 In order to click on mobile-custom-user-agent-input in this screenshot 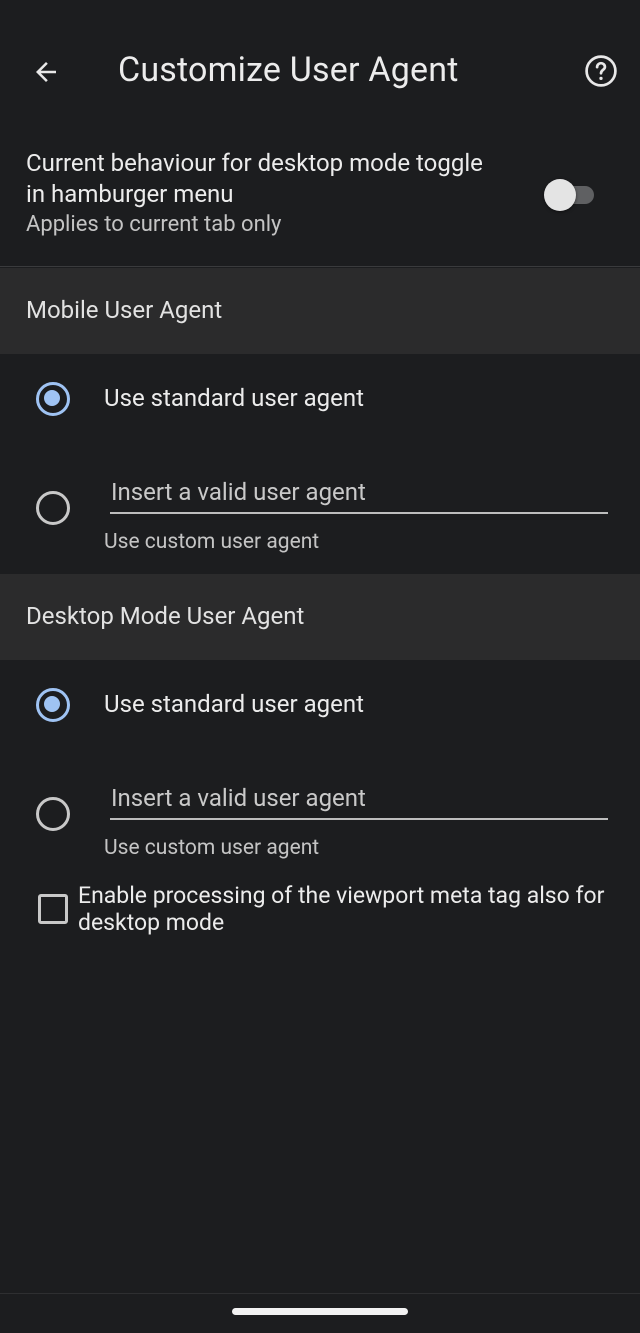, I will do `click(359, 493)`.